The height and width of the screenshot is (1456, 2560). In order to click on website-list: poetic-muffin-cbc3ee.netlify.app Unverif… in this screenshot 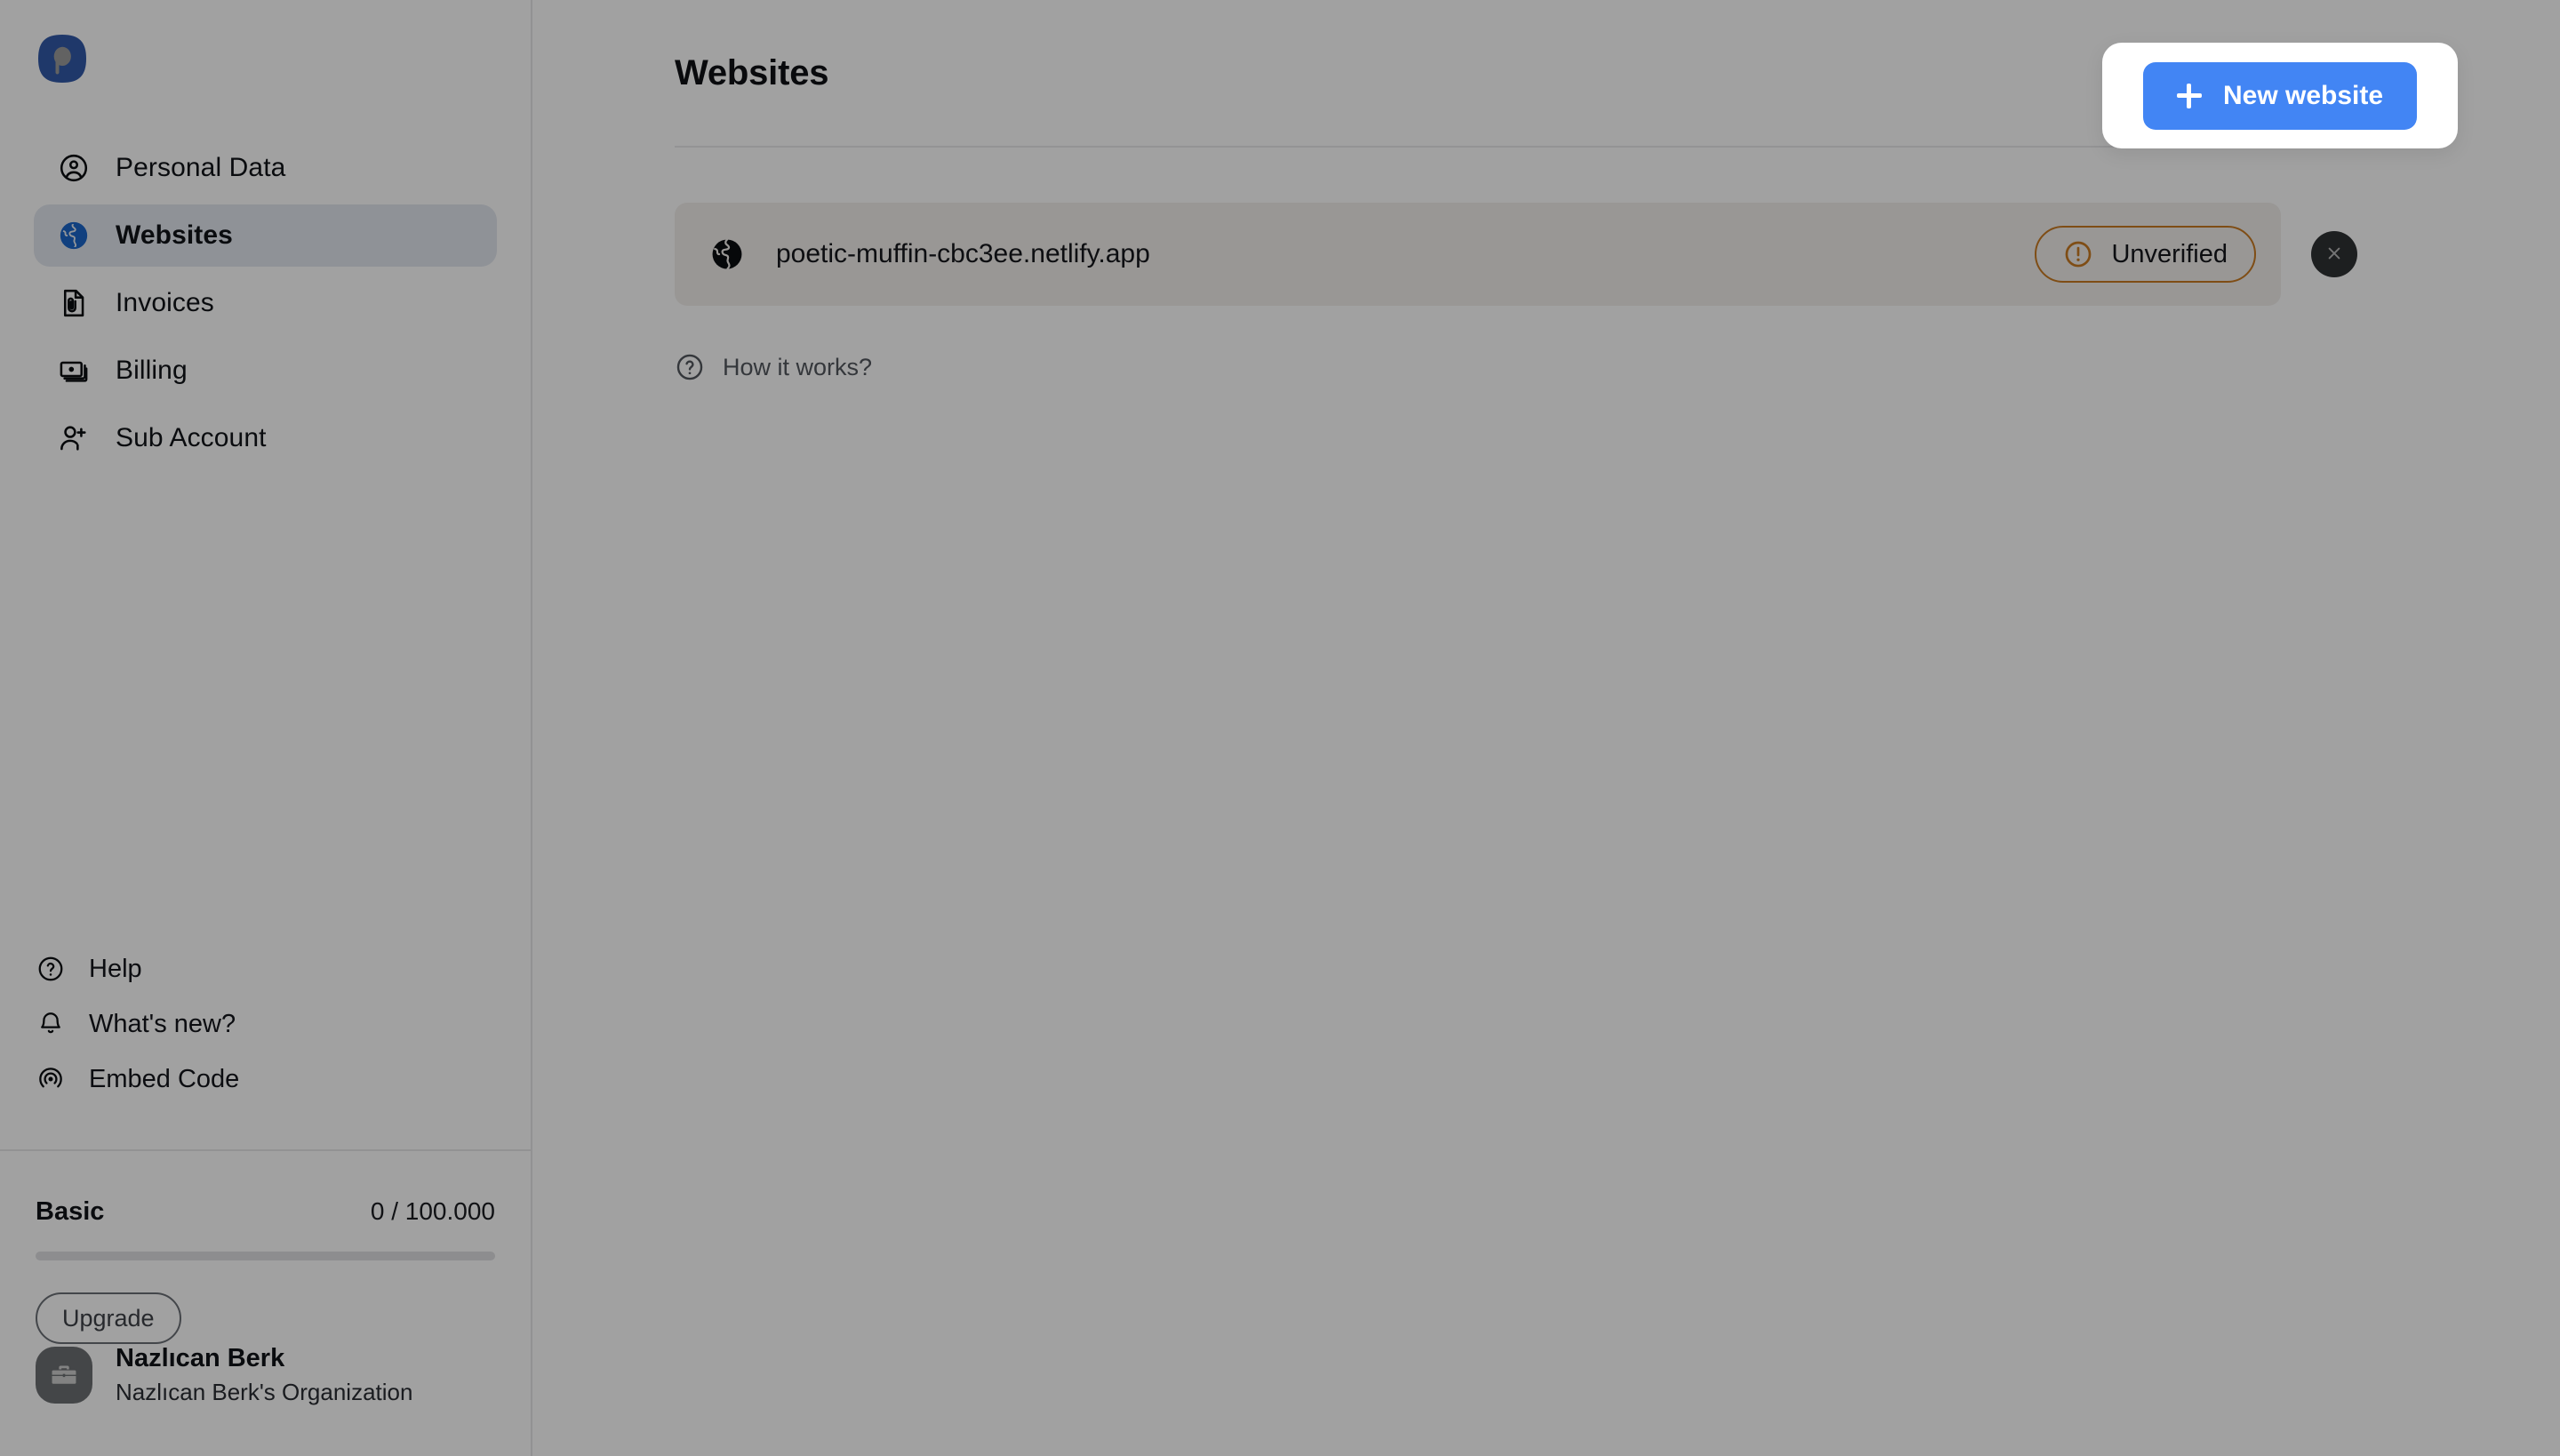, I will do `click(1516, 295)`.